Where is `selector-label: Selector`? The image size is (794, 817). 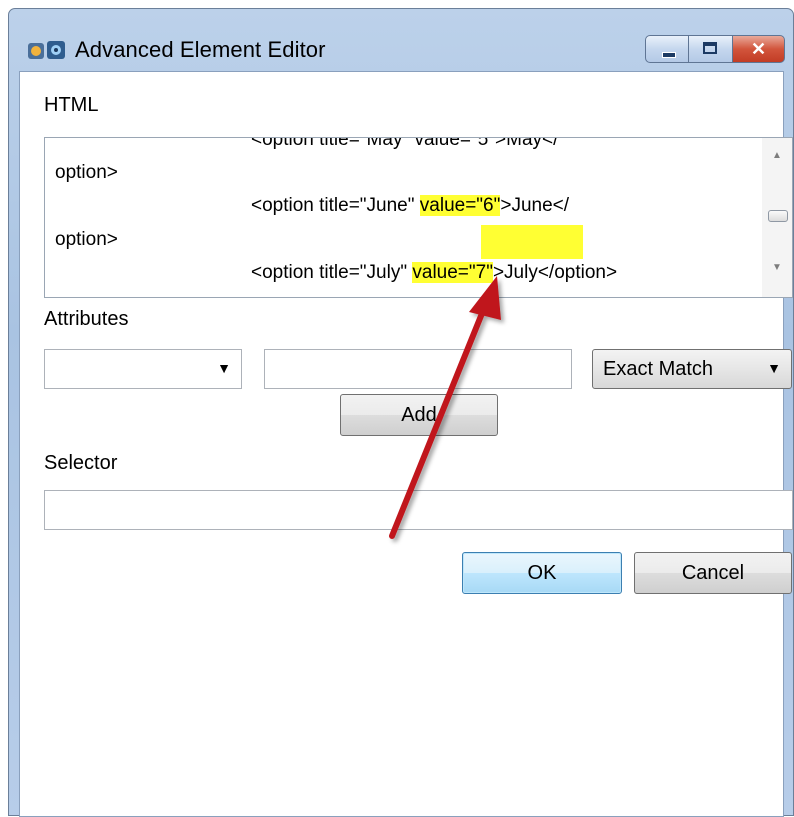 selector-label: Selector is located at coordinates (81, 463).